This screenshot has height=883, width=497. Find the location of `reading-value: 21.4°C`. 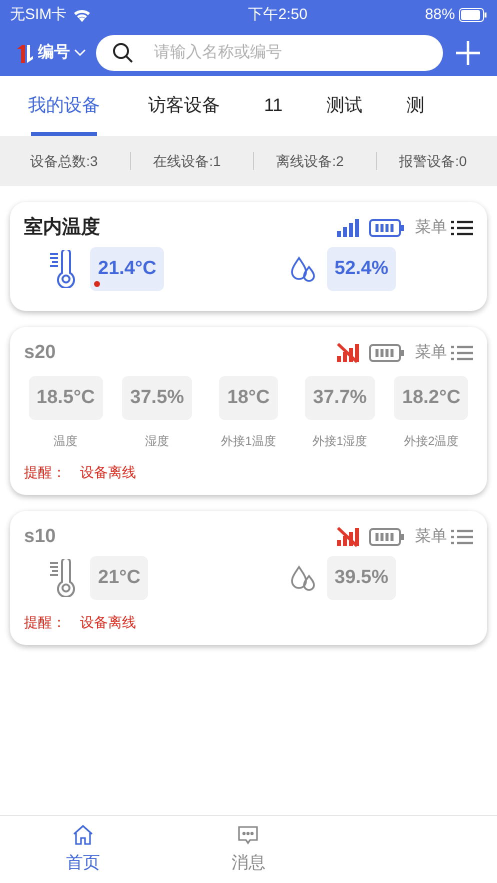

reading-value: 21.4°C is located at coordinates (127, 268).